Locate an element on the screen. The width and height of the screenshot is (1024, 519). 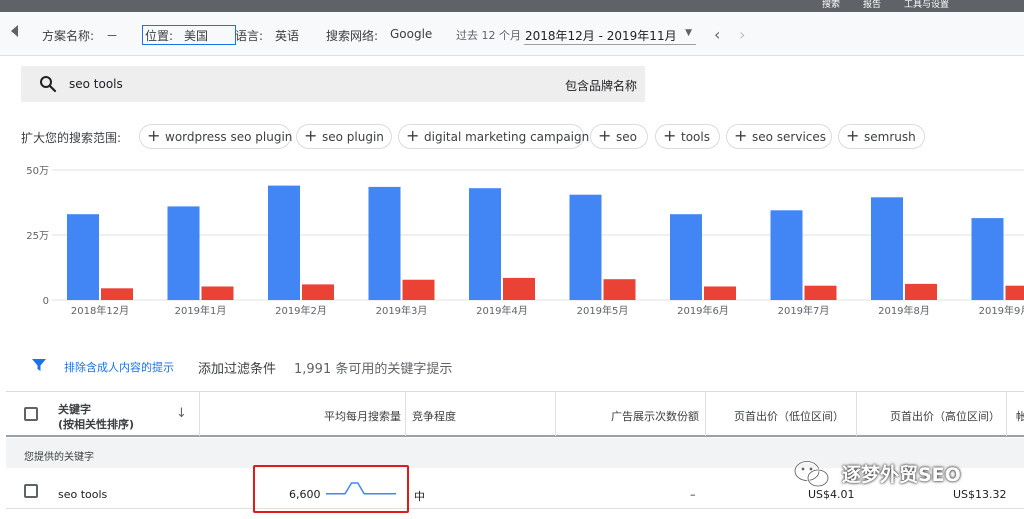
plan-name-value: － is located at coordinates (112, 36).